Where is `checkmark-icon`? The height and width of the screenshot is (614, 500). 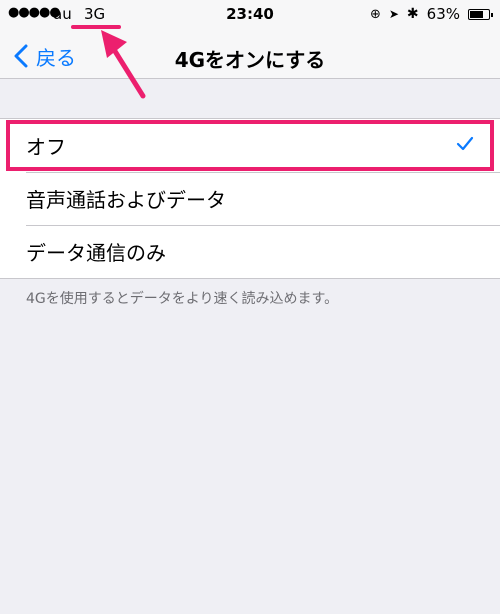
checkmark-icon is located at coordinates (465, 143).